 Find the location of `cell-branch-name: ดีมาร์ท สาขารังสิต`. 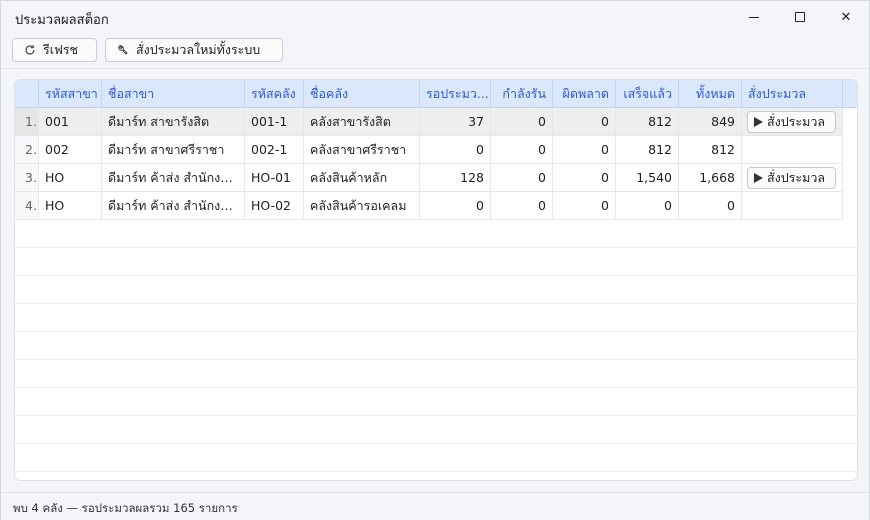

cell-branch-name: ดีมาร์ท สาขารังสิต is located at coordinates (173, 122).